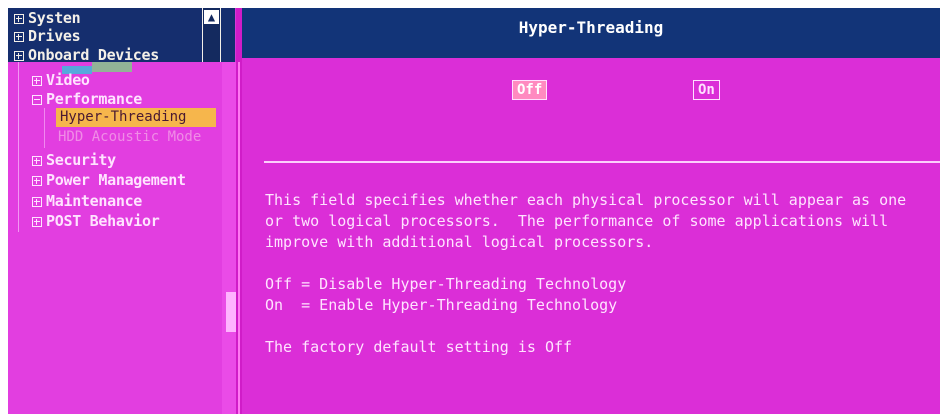 Image resolution: width=943 pixels, height=414 pixels. Describe the element at coordinates (81, 160) in the screenshot. I see `tree-item-label: Security` at that location.